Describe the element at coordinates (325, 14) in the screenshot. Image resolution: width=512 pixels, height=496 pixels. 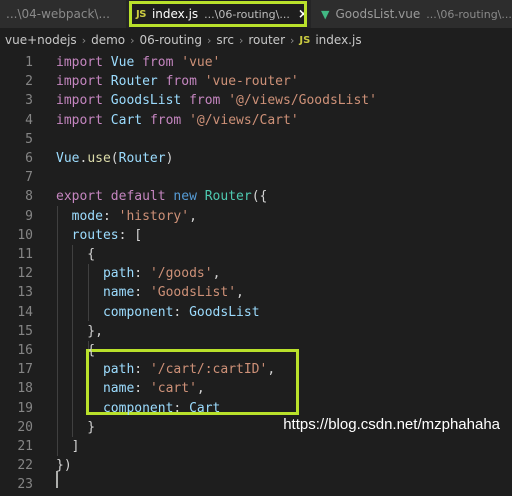
I see `vue-file-icon: ▼` at that location.